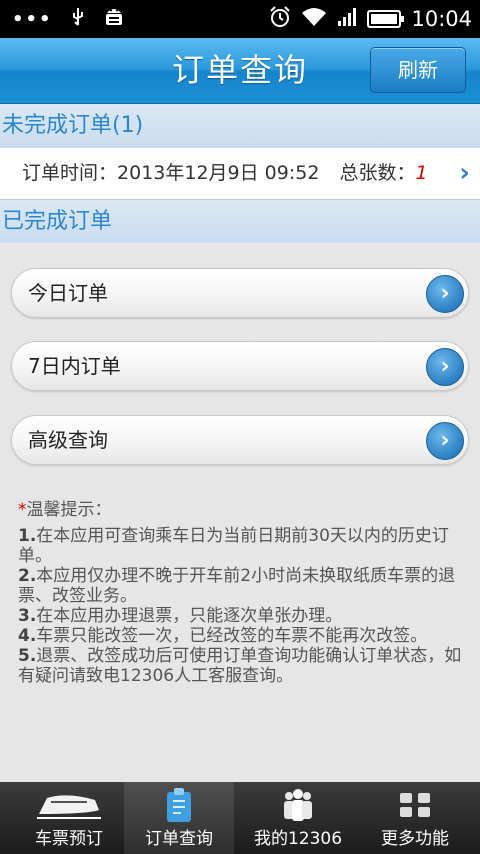 This screenshot has height=854, width=480. Describe the element at coordinates (233, 546) in the screenshot. I see `tip-item: 1.在本应用可查询乘车日为当前日期前30天以内的历史订单。` at that location.